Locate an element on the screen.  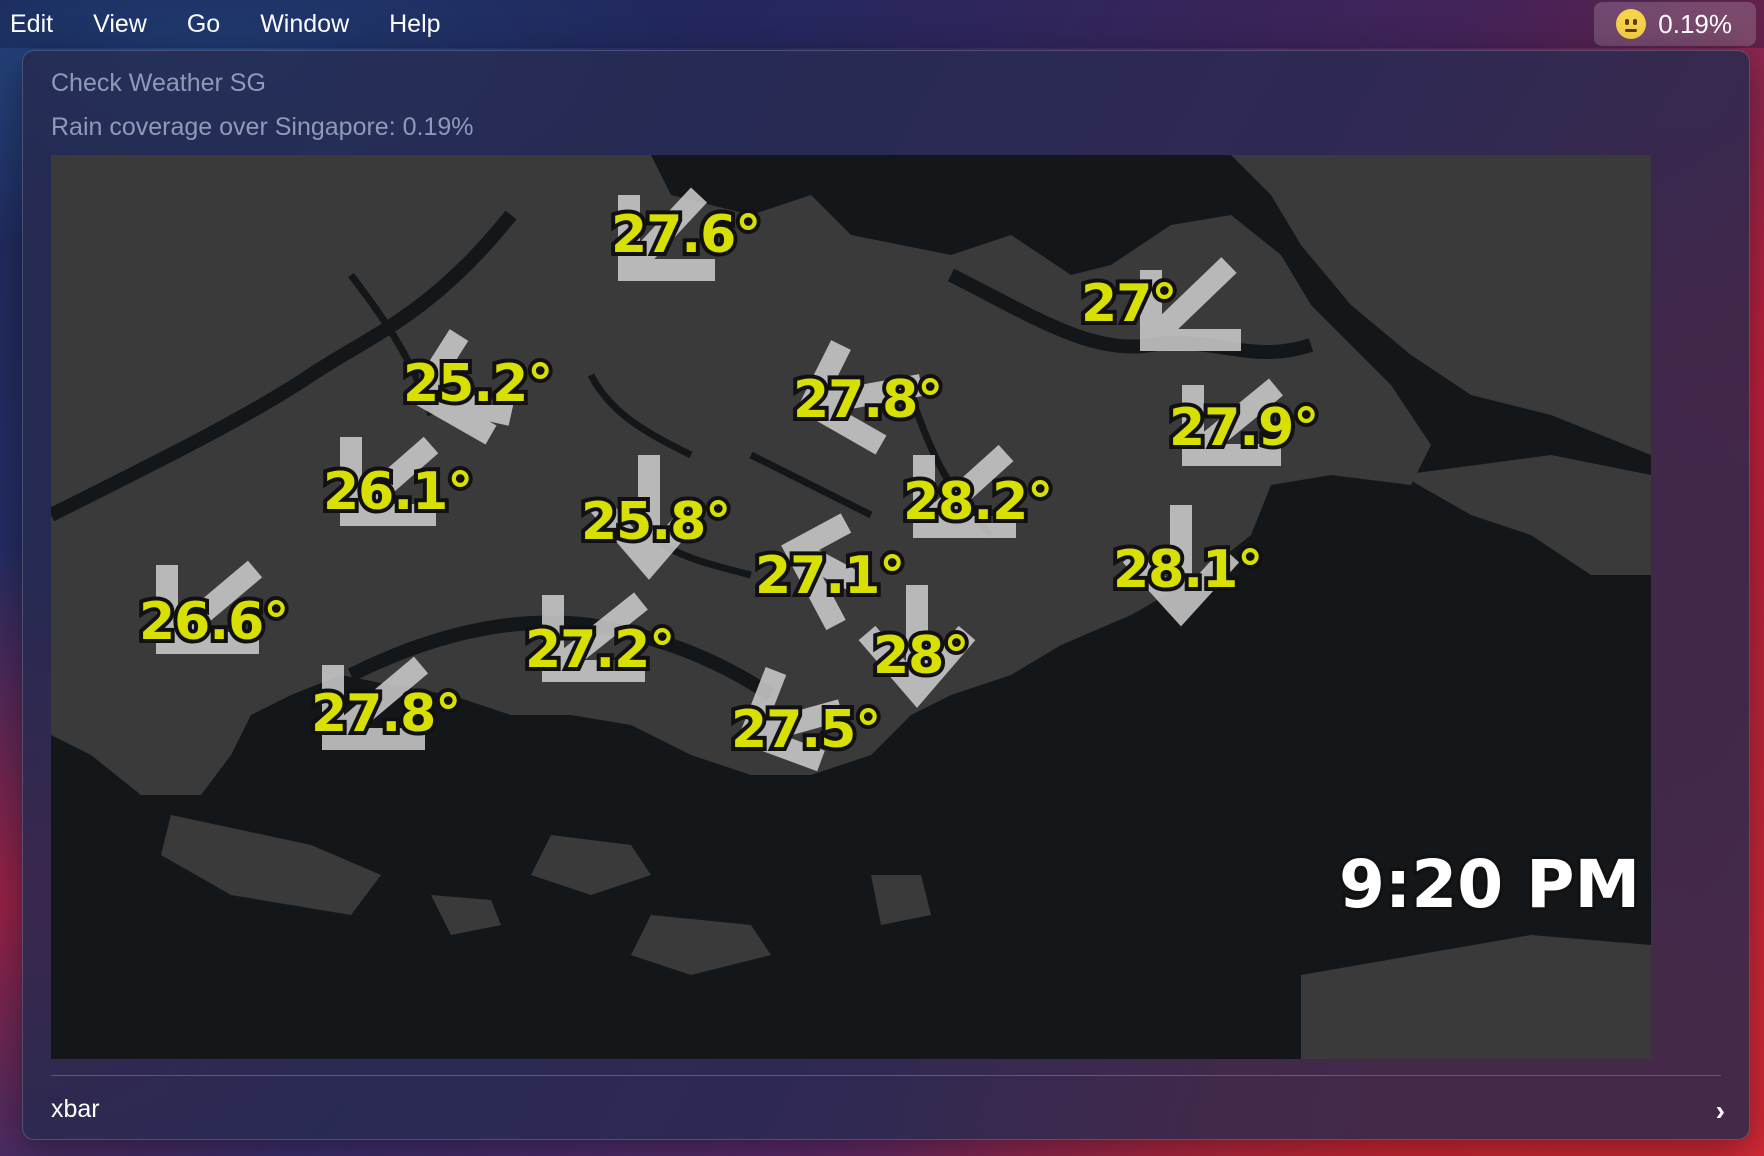
temp-label: 27.2° is located at coordinates (599, 650).